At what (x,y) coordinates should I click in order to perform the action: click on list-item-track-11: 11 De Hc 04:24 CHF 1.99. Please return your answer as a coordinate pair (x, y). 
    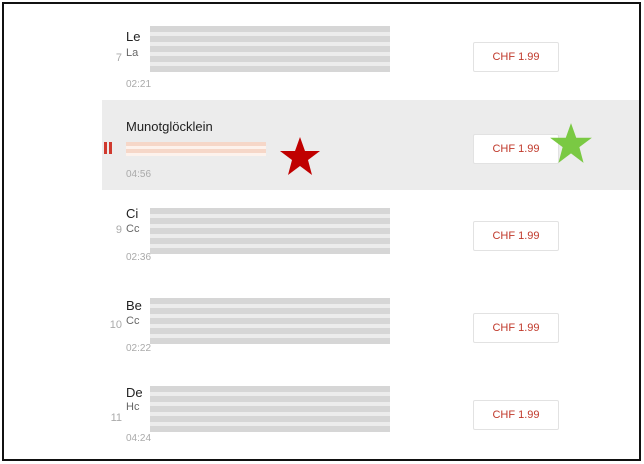
    Looking at the image, I should click on (370, 417).